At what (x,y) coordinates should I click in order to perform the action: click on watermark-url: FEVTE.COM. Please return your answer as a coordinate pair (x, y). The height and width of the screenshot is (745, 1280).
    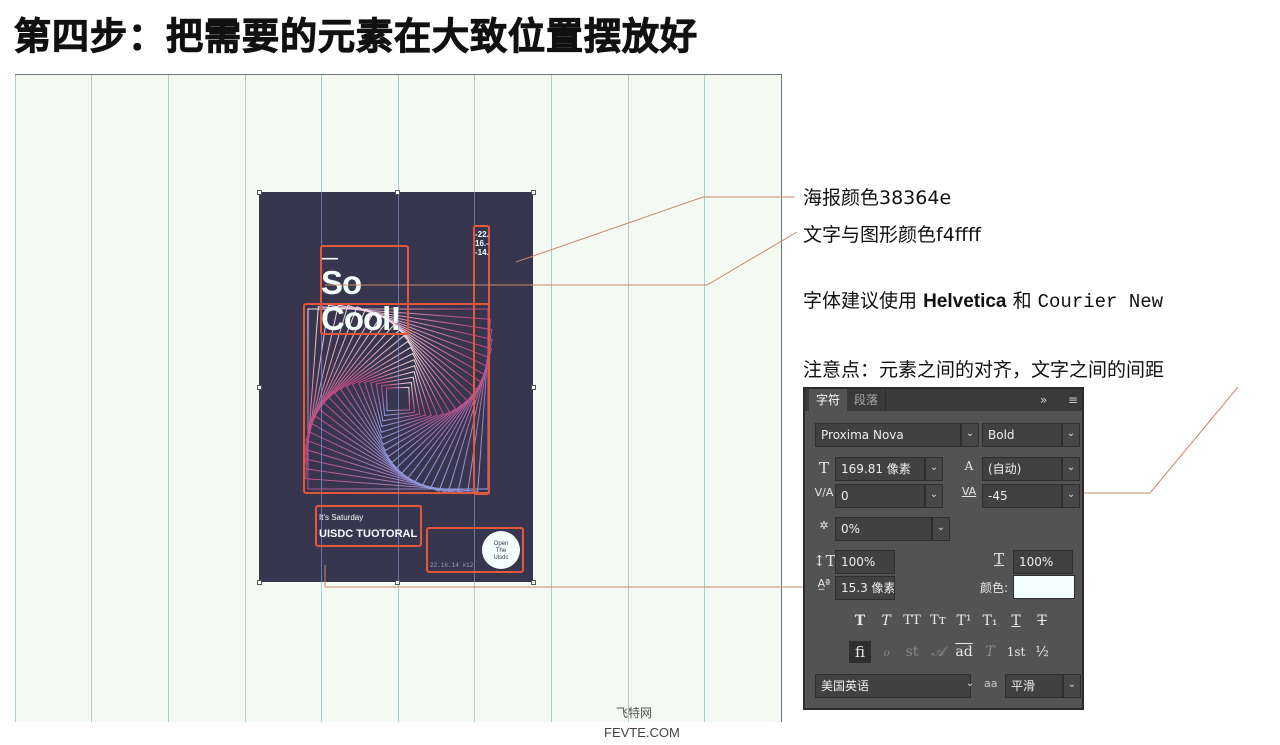
    Looking at the image, I should click on (642, 732).